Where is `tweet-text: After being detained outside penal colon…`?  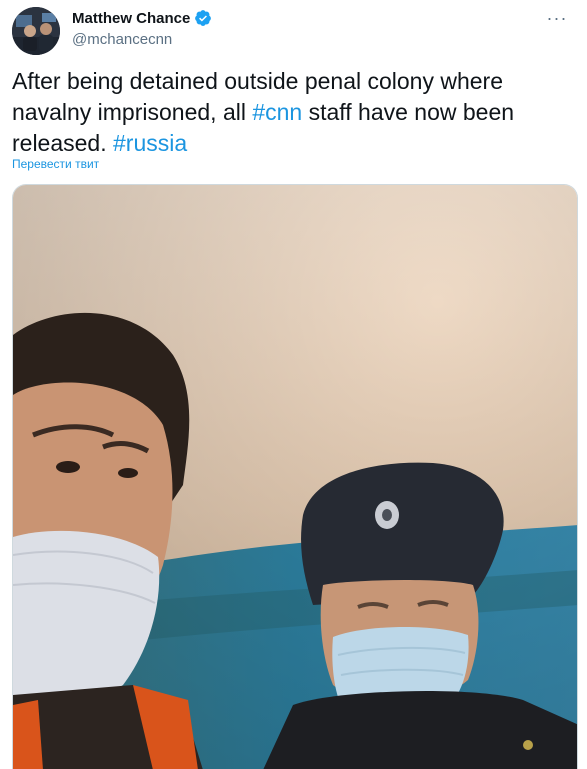
tweet-text: After being detained outside penal colon… is located at coordinates (292, 112).